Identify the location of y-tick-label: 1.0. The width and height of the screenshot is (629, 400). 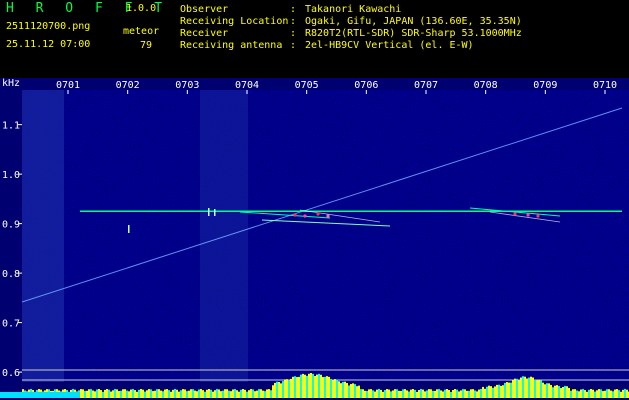
(11, 175).